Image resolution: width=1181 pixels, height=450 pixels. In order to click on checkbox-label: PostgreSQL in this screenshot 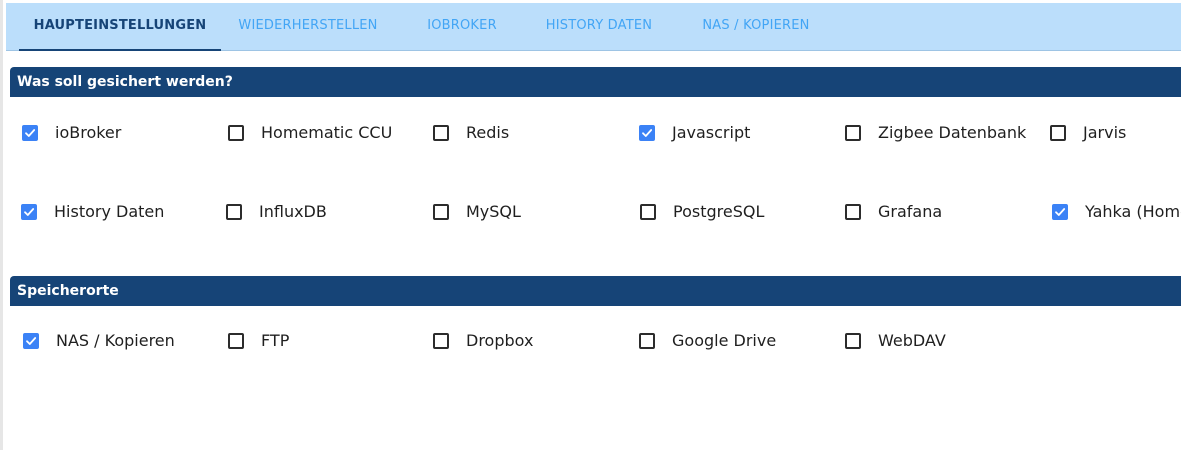, I will do `click(719, 211)`.